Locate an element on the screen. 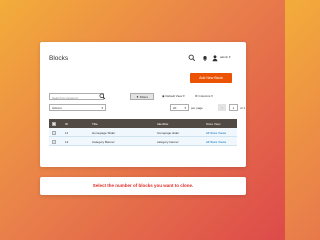  default-view-dropdown: ◉ Default View ▾ is located at coordinates (173, 96).